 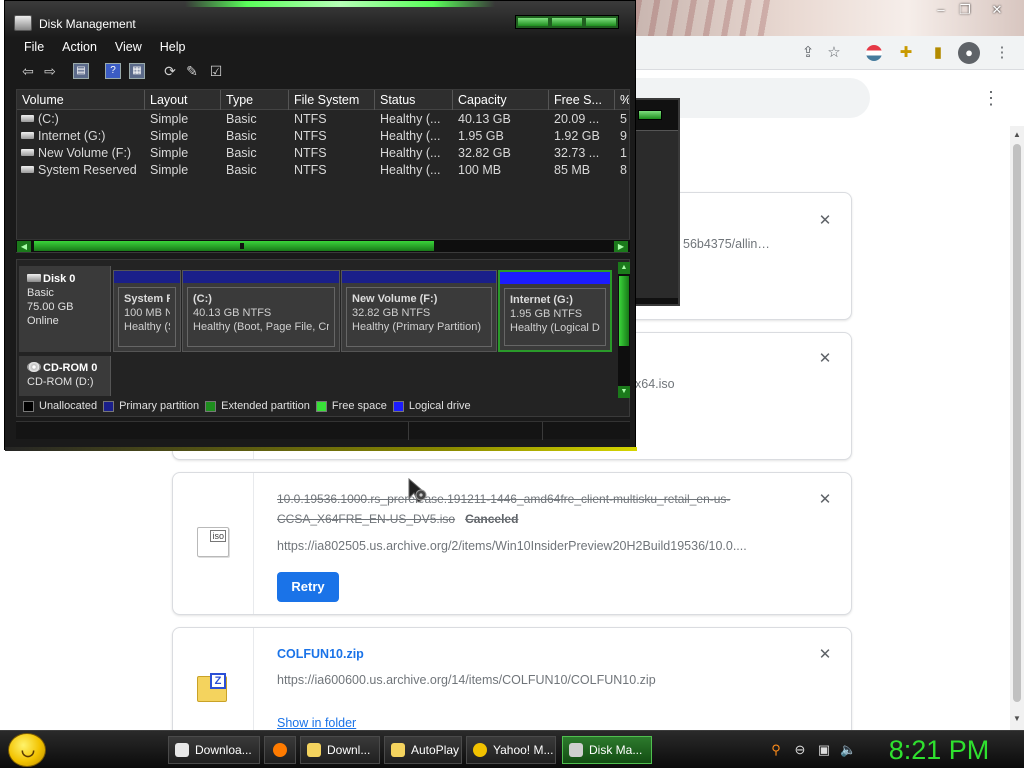 What do you see at coordinates (34, 47) in the screenshot?
I see `menu-file: File` at bounding box center [34, 47].